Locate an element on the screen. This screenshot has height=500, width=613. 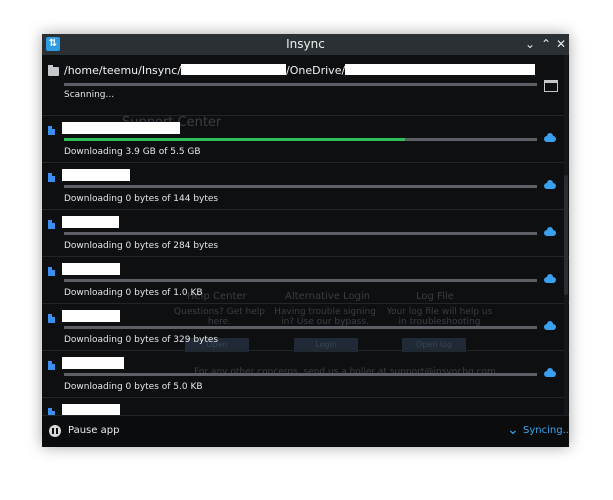
scan-progress-bar is located at coordinates (300, 84).